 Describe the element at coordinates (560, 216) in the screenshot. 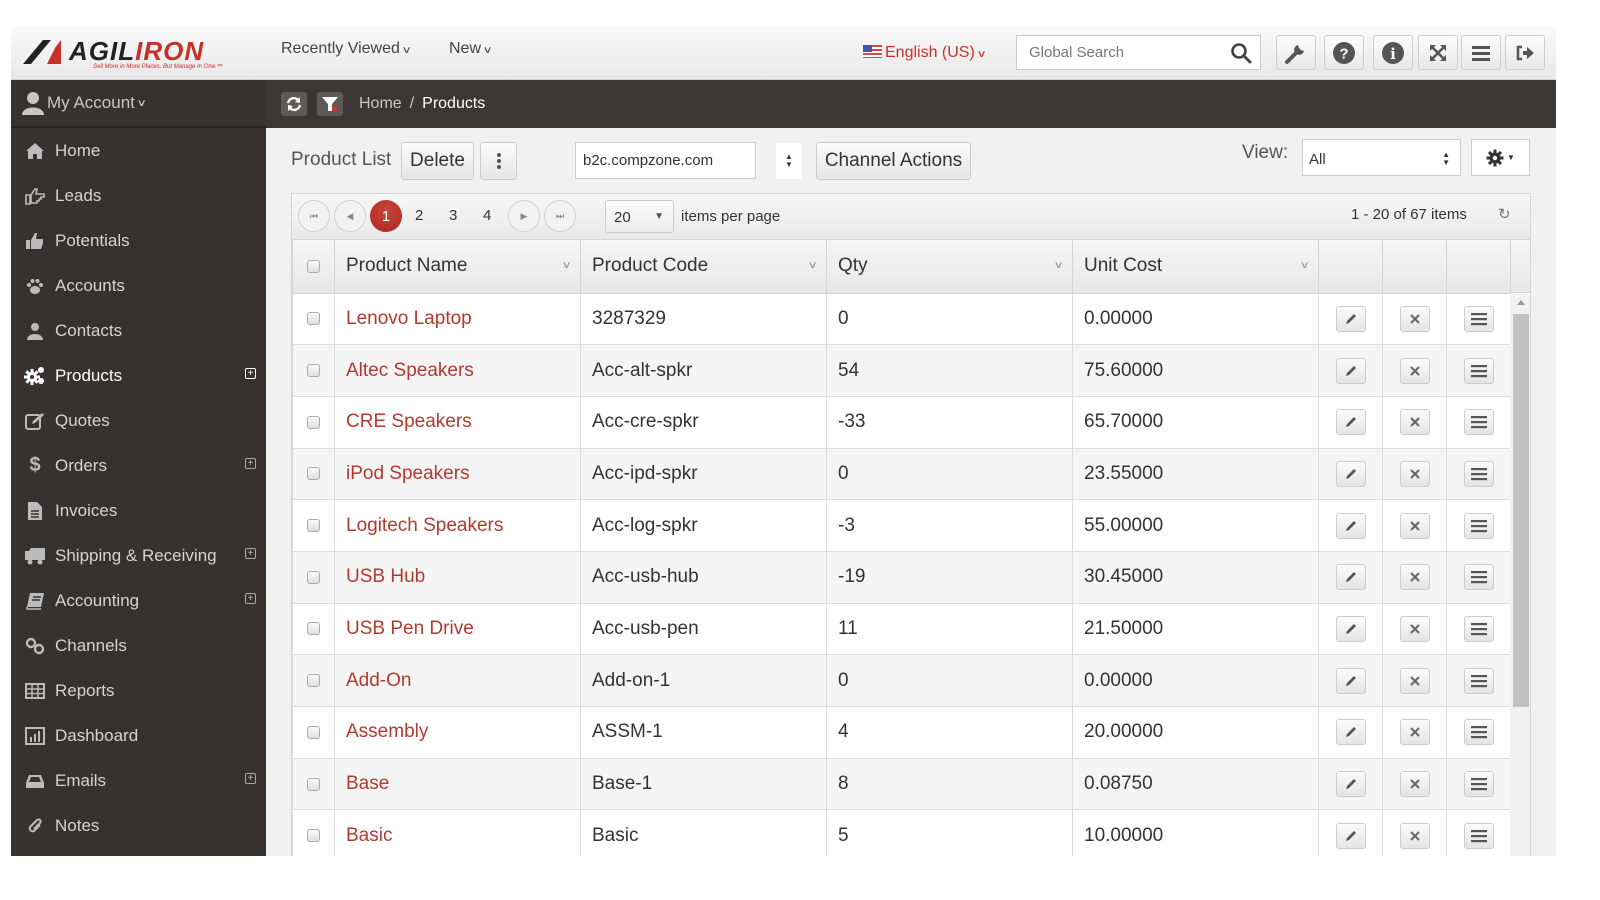

I see `last-page-button: ⏭` at that location.